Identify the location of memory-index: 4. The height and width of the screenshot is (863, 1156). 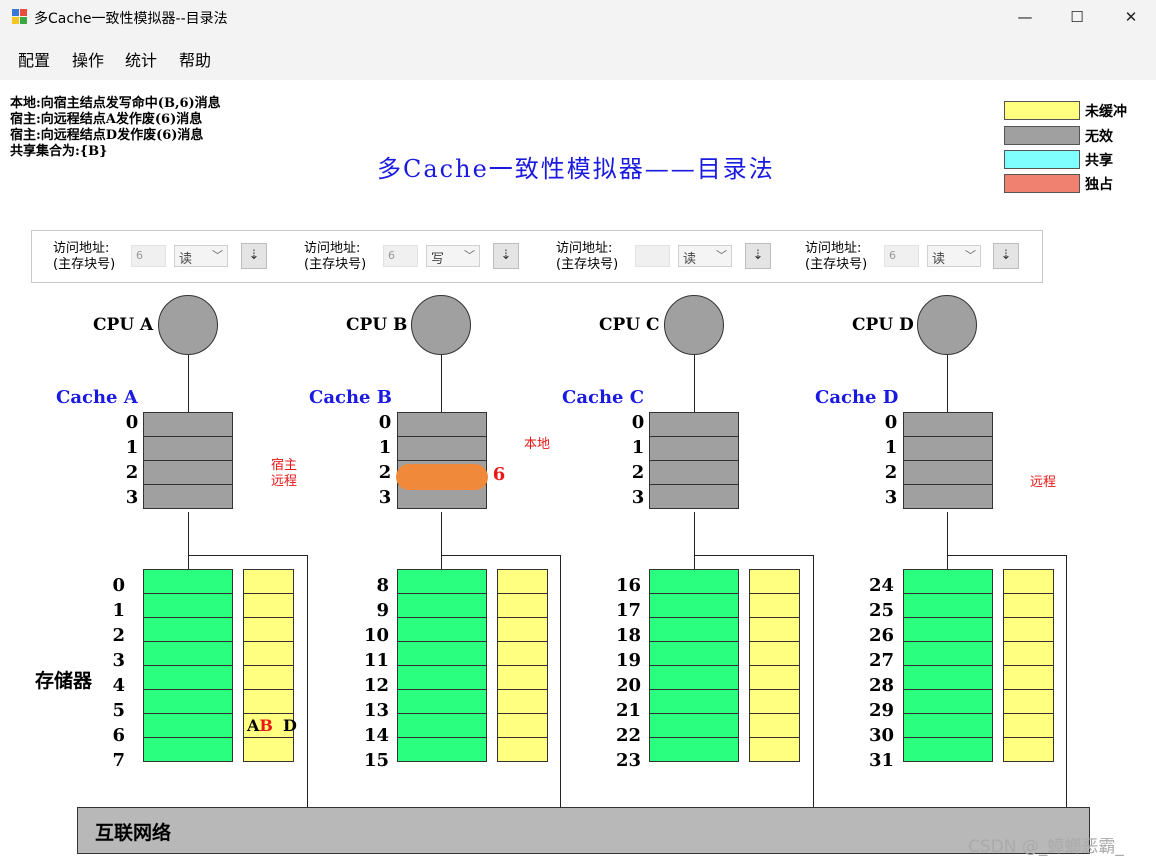
(118, 685).